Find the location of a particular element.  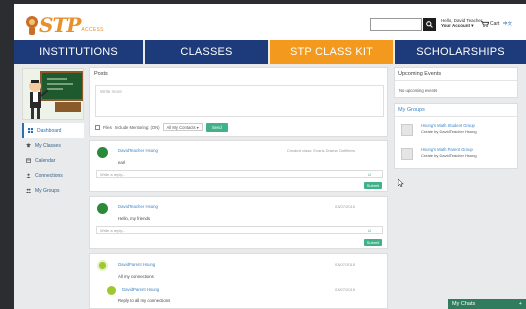

audience-select: All My Contacts ▾ is located at coordinates (182, 127).